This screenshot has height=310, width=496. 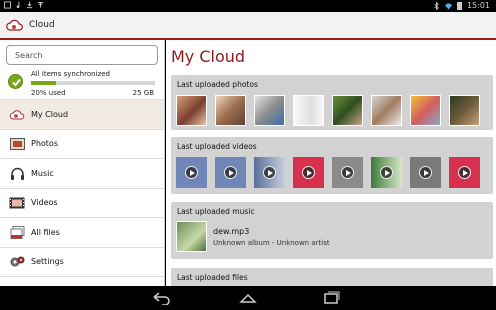 What do you see at coordinates (162, 298) in the screenshot?
I see `back-icon` at bounding box center [162, 298].